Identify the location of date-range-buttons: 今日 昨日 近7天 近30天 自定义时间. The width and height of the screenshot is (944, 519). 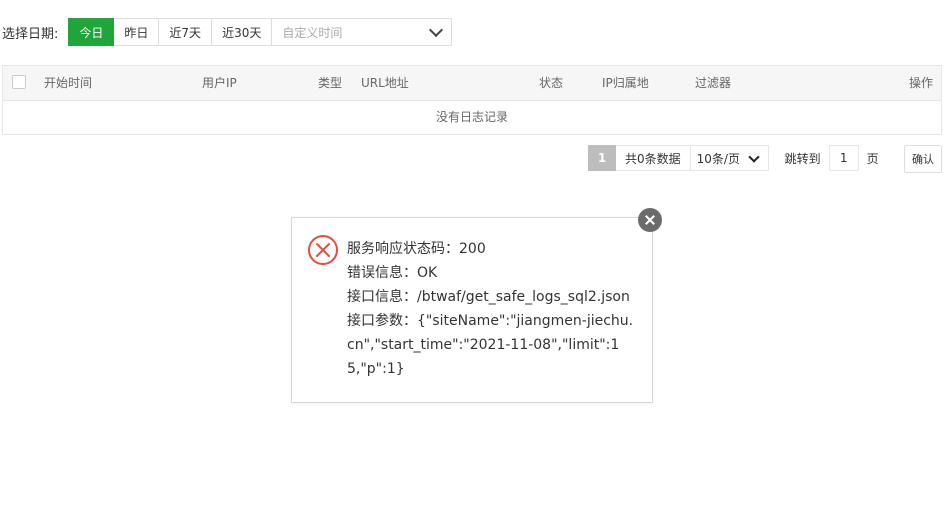
(260, 32).